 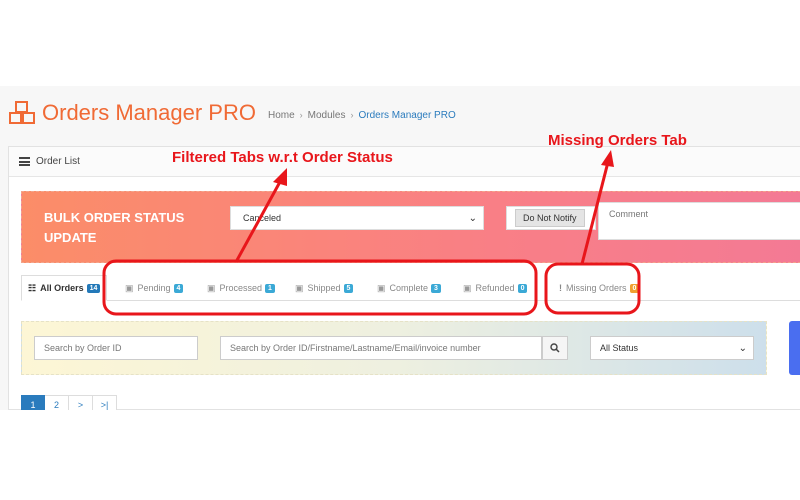 I want to click on notify-label: Do Not Notify, so click(x=550, y=218).